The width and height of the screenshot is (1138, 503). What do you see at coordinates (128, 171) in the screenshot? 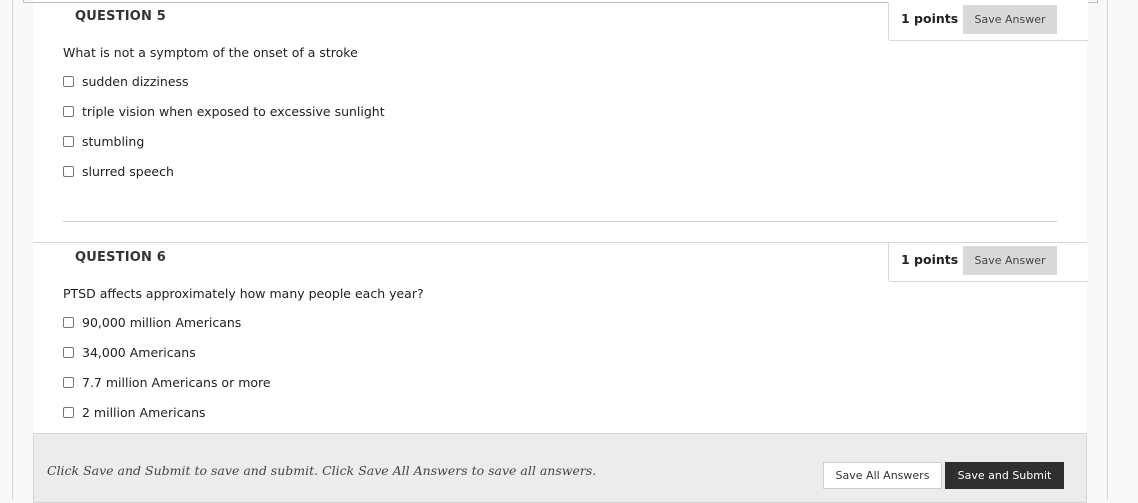
I see `choice-label: slurred speech` at bounding box center [128, 171].